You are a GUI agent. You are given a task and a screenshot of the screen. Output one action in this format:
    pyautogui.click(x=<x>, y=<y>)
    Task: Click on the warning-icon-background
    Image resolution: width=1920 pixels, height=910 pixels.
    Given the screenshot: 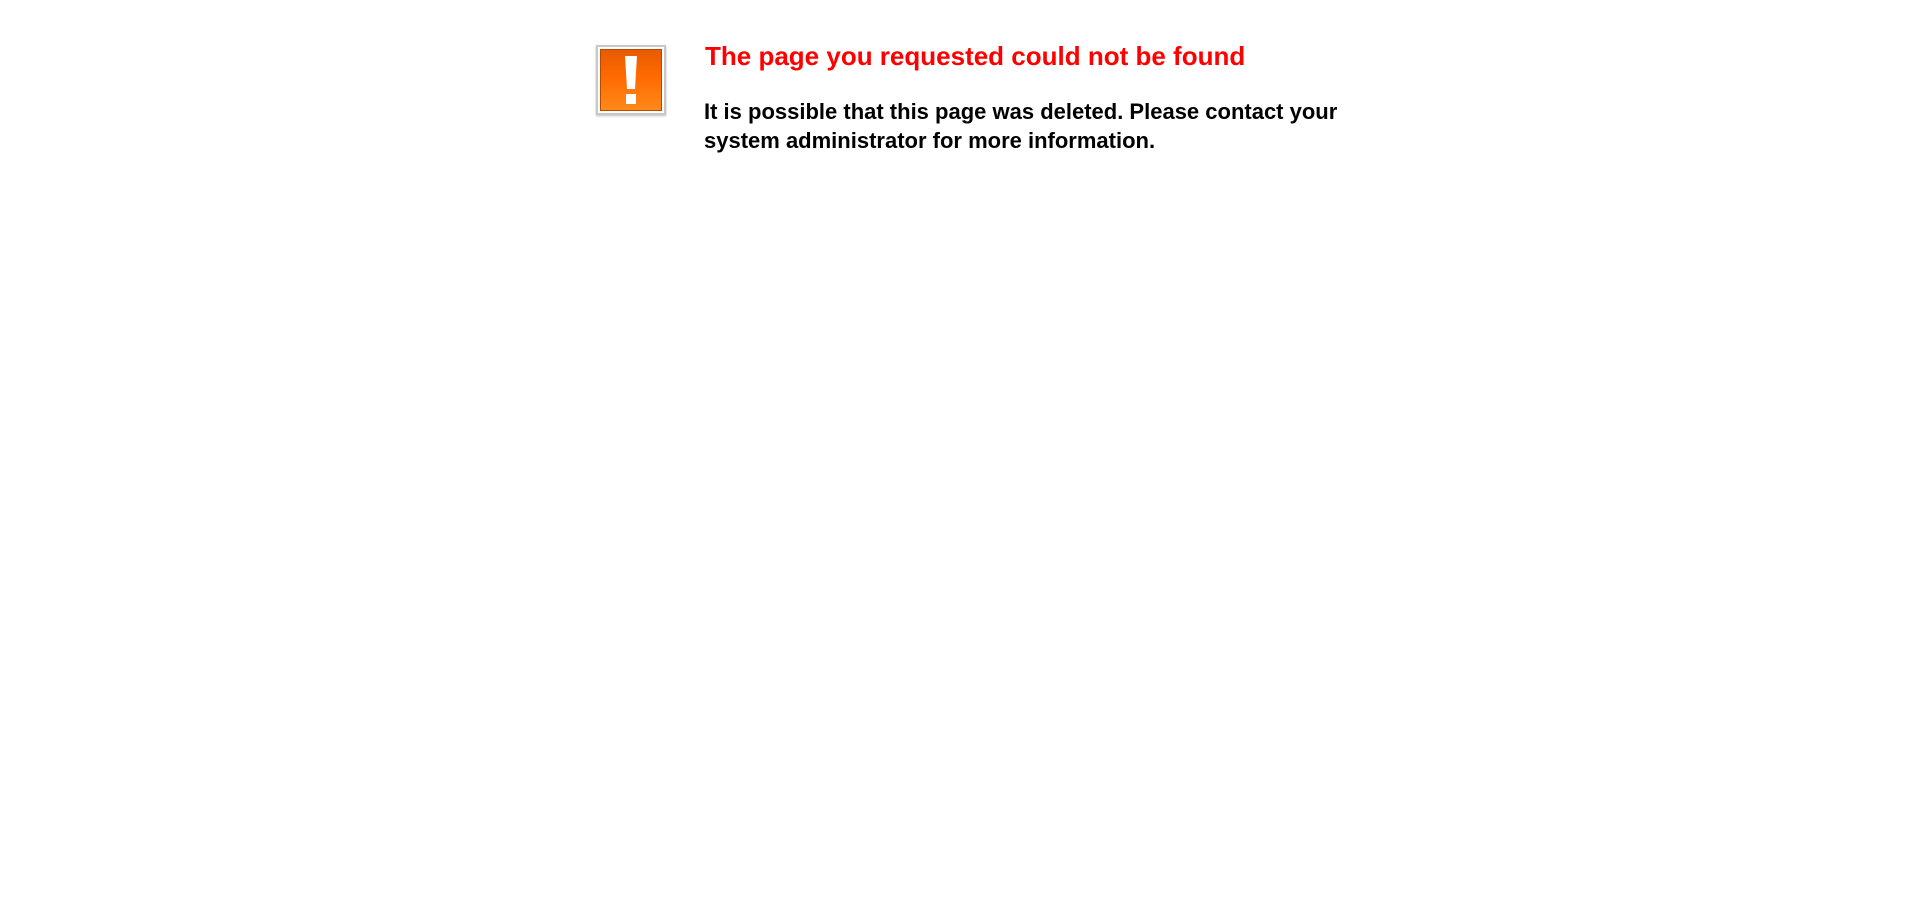 What is the action you would take?
    pyautogui.click(x=631, y=80)
    